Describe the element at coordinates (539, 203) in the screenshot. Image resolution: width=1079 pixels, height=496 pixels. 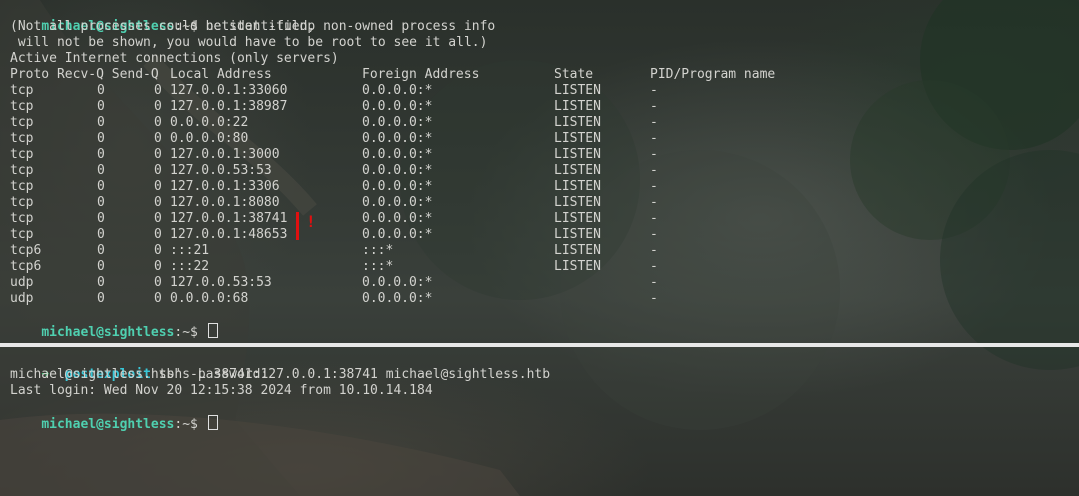
I see `table-row: tcp 0 0 127.0.0.1:8080 0.0.0.0:* LISTEN -` at that location.